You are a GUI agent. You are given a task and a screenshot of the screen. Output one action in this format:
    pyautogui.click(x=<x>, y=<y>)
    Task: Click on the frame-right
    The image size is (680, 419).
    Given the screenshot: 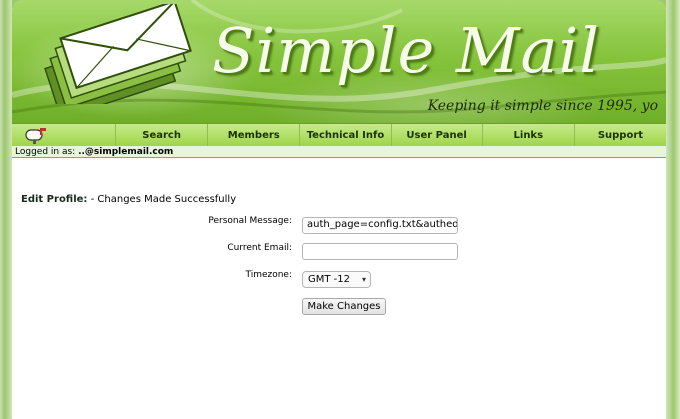 What is the action you would take?
    pyautogui.click(x=673, y=209)
    